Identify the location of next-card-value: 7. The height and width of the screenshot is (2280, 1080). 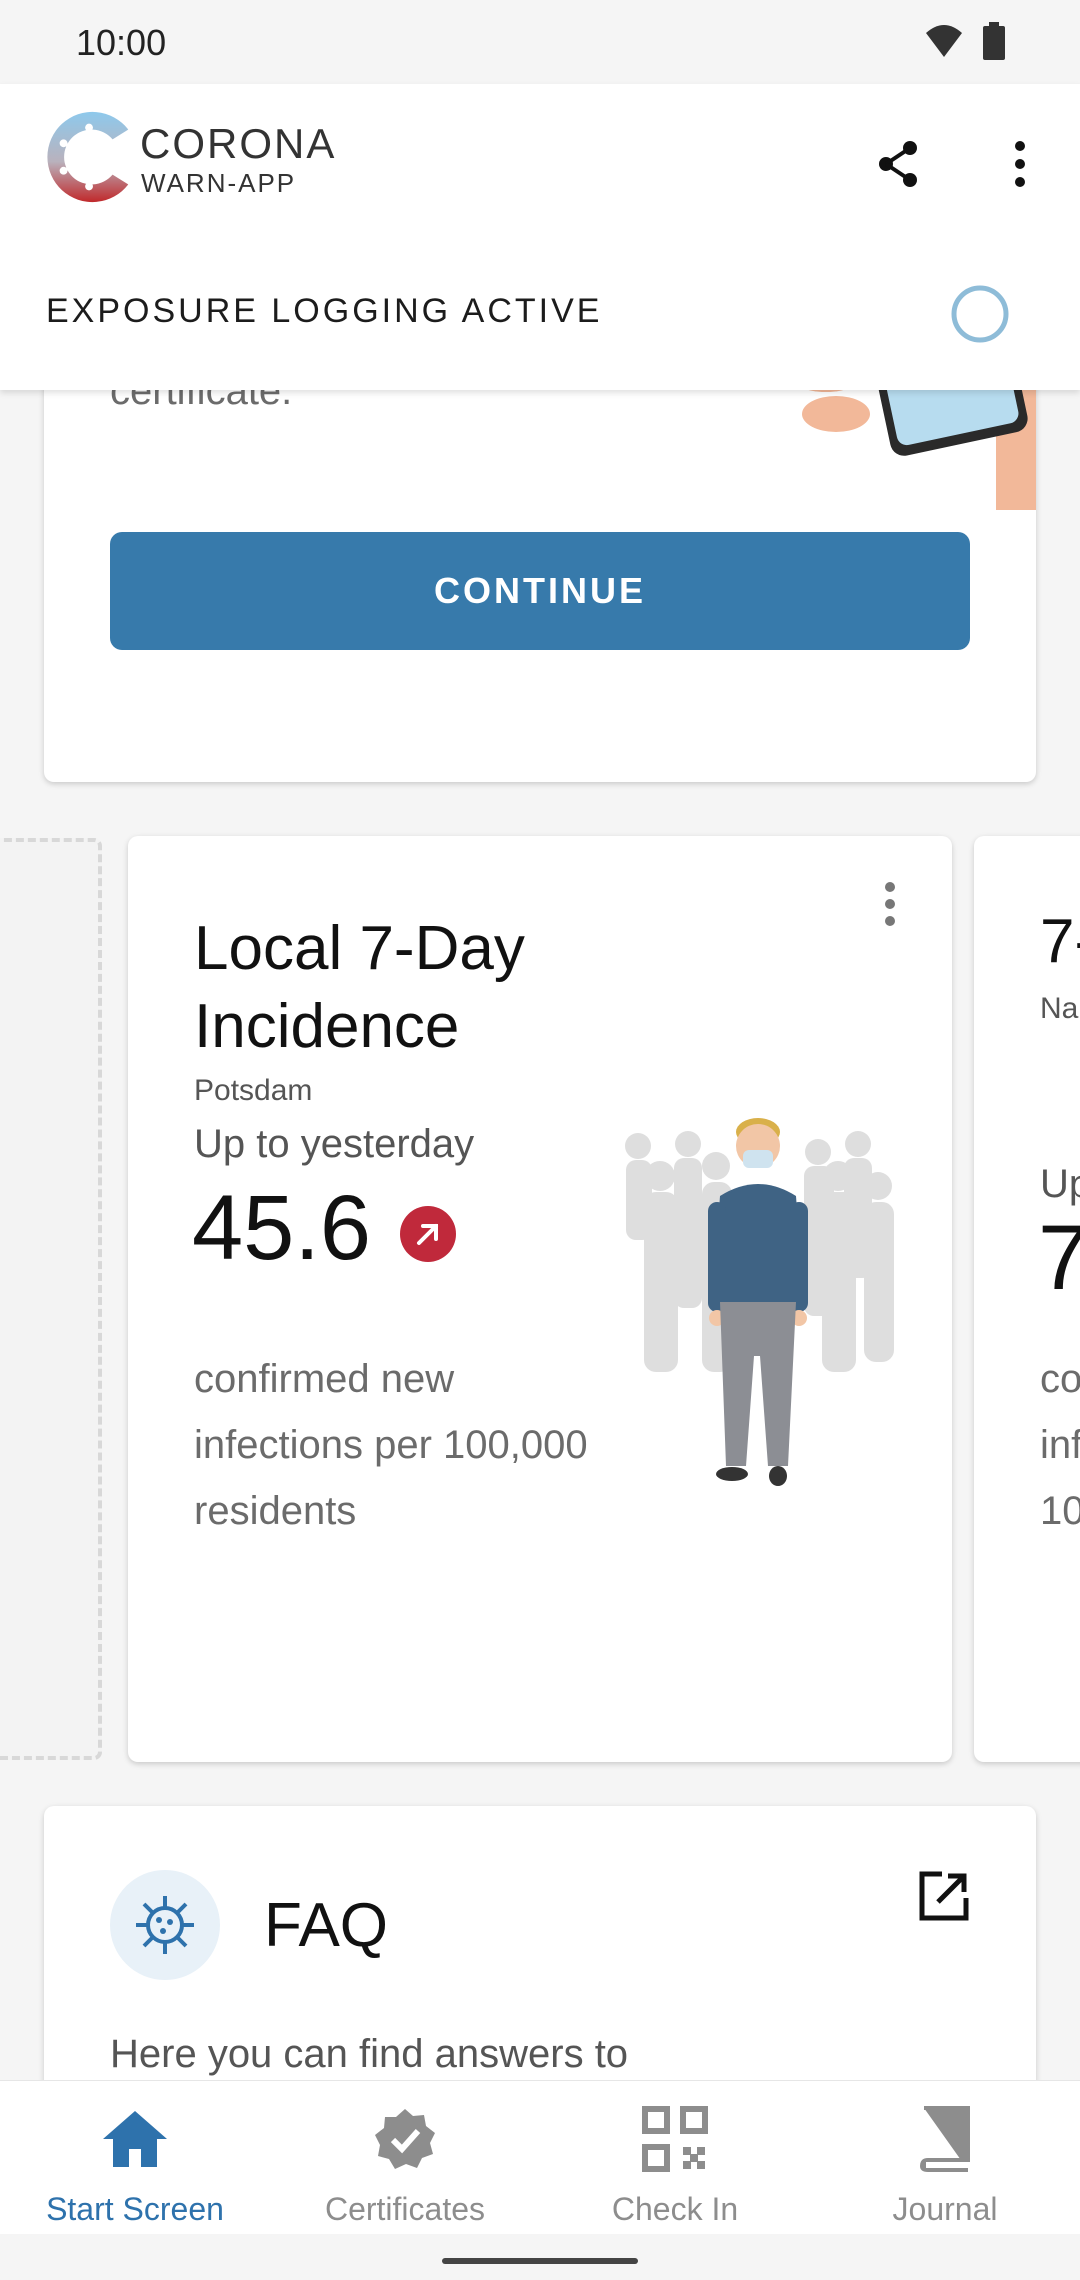
(1059, 1258).